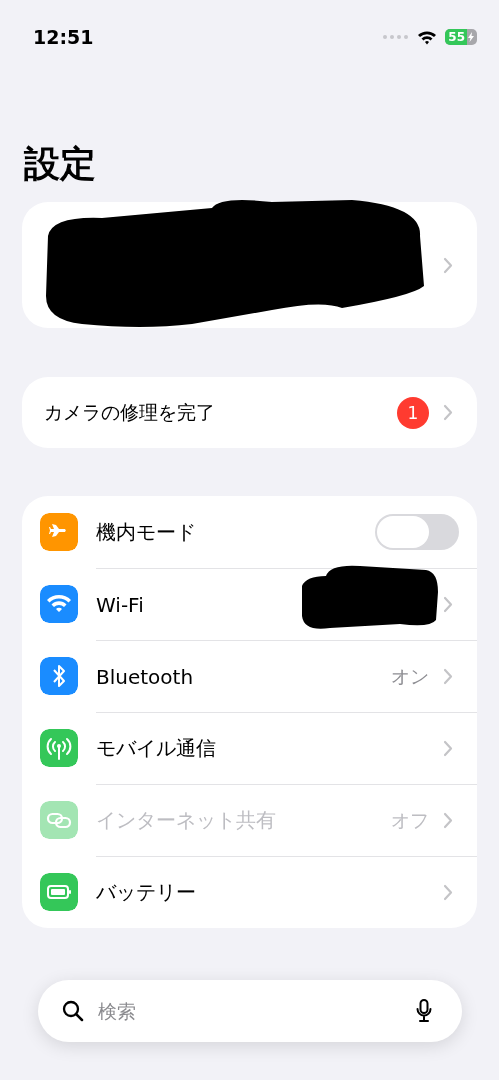  I want to click on toggle-switch, so click(417, 532).